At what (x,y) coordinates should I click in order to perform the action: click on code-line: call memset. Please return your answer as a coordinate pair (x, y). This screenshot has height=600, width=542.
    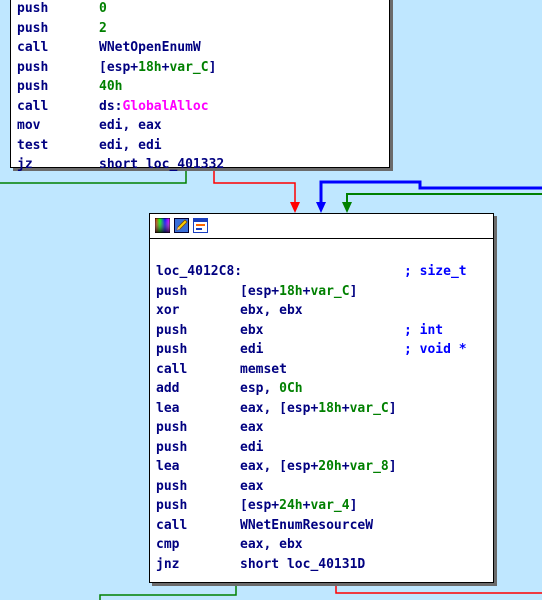
    Looking at the image, I should click on (322, 370).